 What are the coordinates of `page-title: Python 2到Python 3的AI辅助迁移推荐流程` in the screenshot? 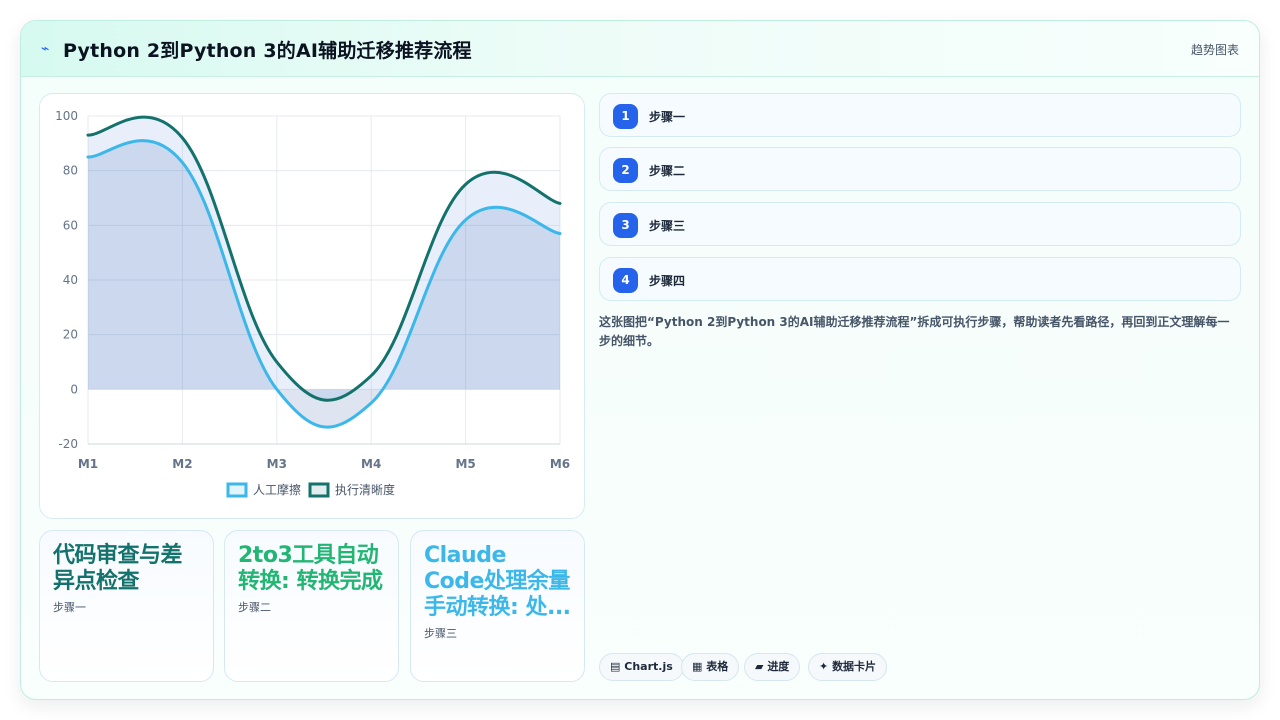 It's located at (267, 51).